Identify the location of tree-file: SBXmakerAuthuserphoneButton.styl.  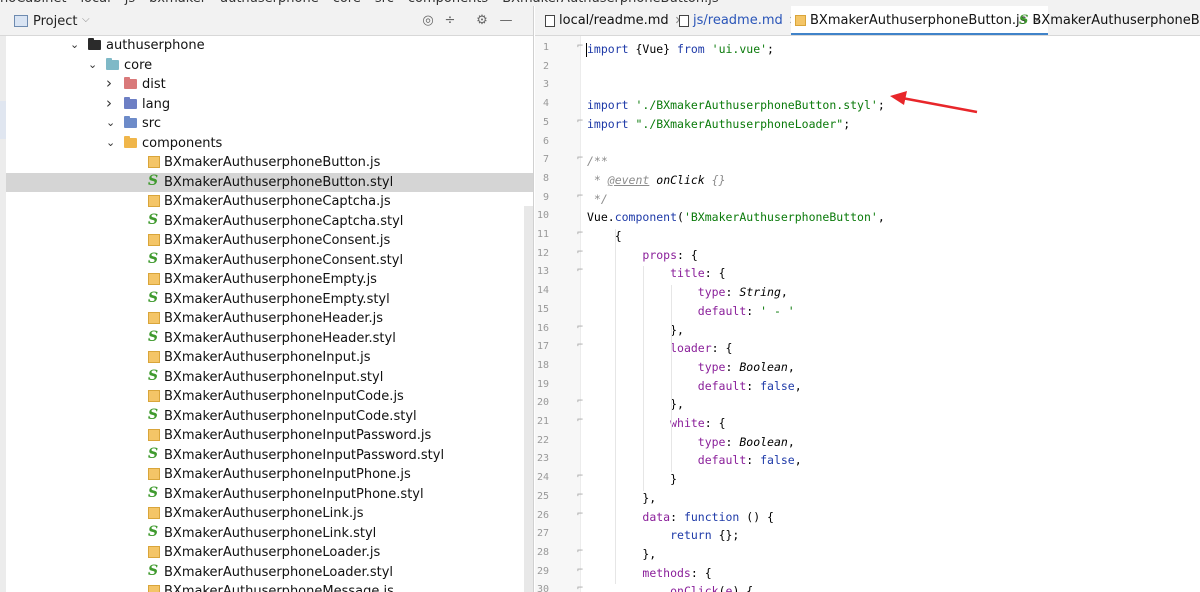
(270, 183).